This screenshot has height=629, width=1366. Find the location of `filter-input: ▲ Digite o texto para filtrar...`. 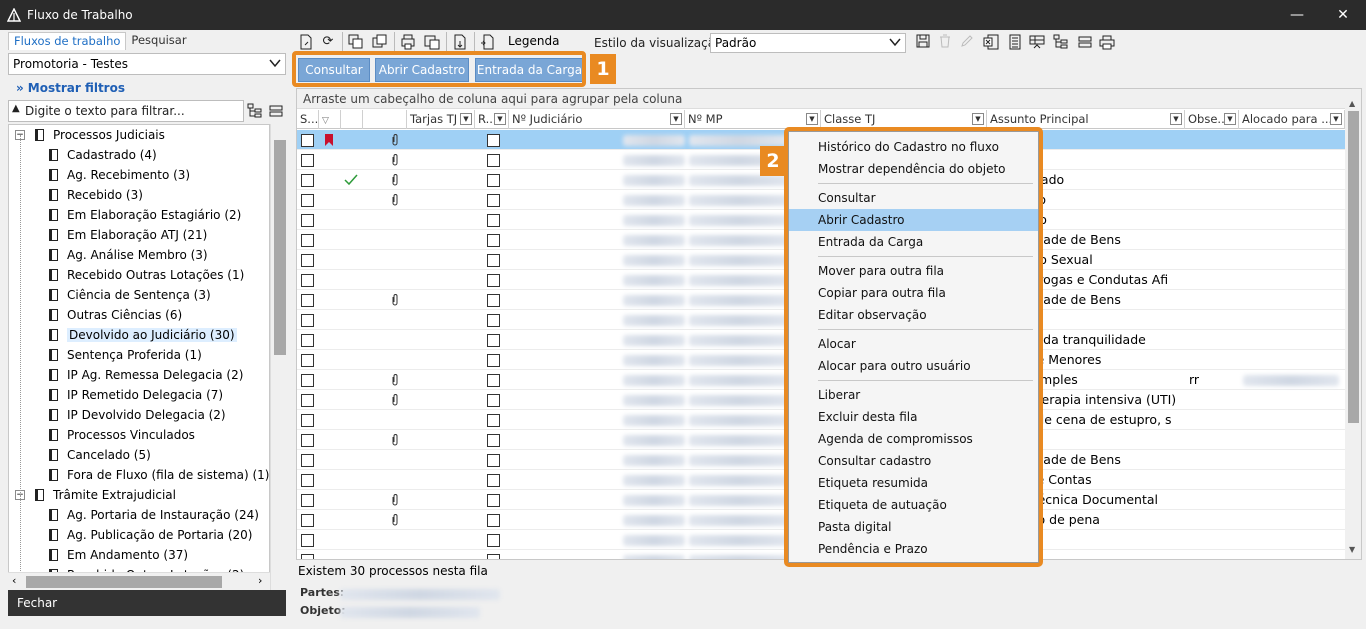

filter-input: ▲ Digite o texto para filtrar... is located at coordinates (126, 111).